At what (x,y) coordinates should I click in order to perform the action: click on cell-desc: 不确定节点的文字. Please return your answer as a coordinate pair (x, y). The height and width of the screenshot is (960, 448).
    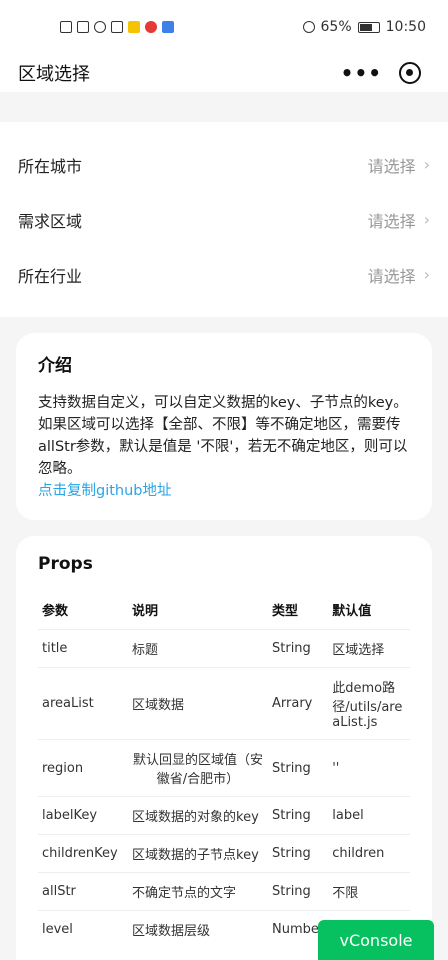
    Looking at the image, I should click on (198, 891).